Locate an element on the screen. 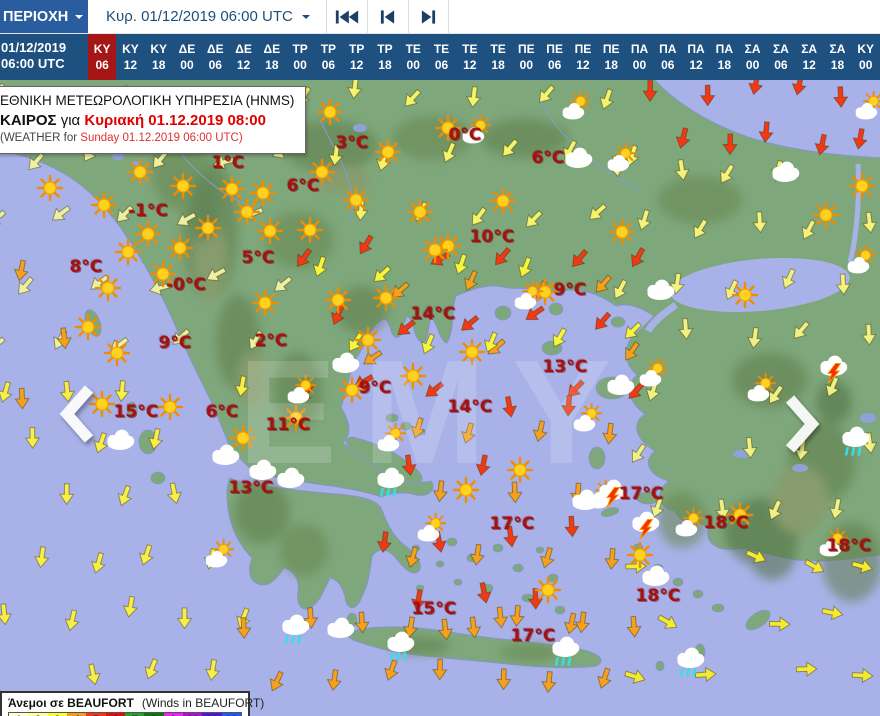 Image resolution: width=880 pixels, height=716 pixels. timestep-cell: ΤΡ 12 is located at coordinates (357, 57).